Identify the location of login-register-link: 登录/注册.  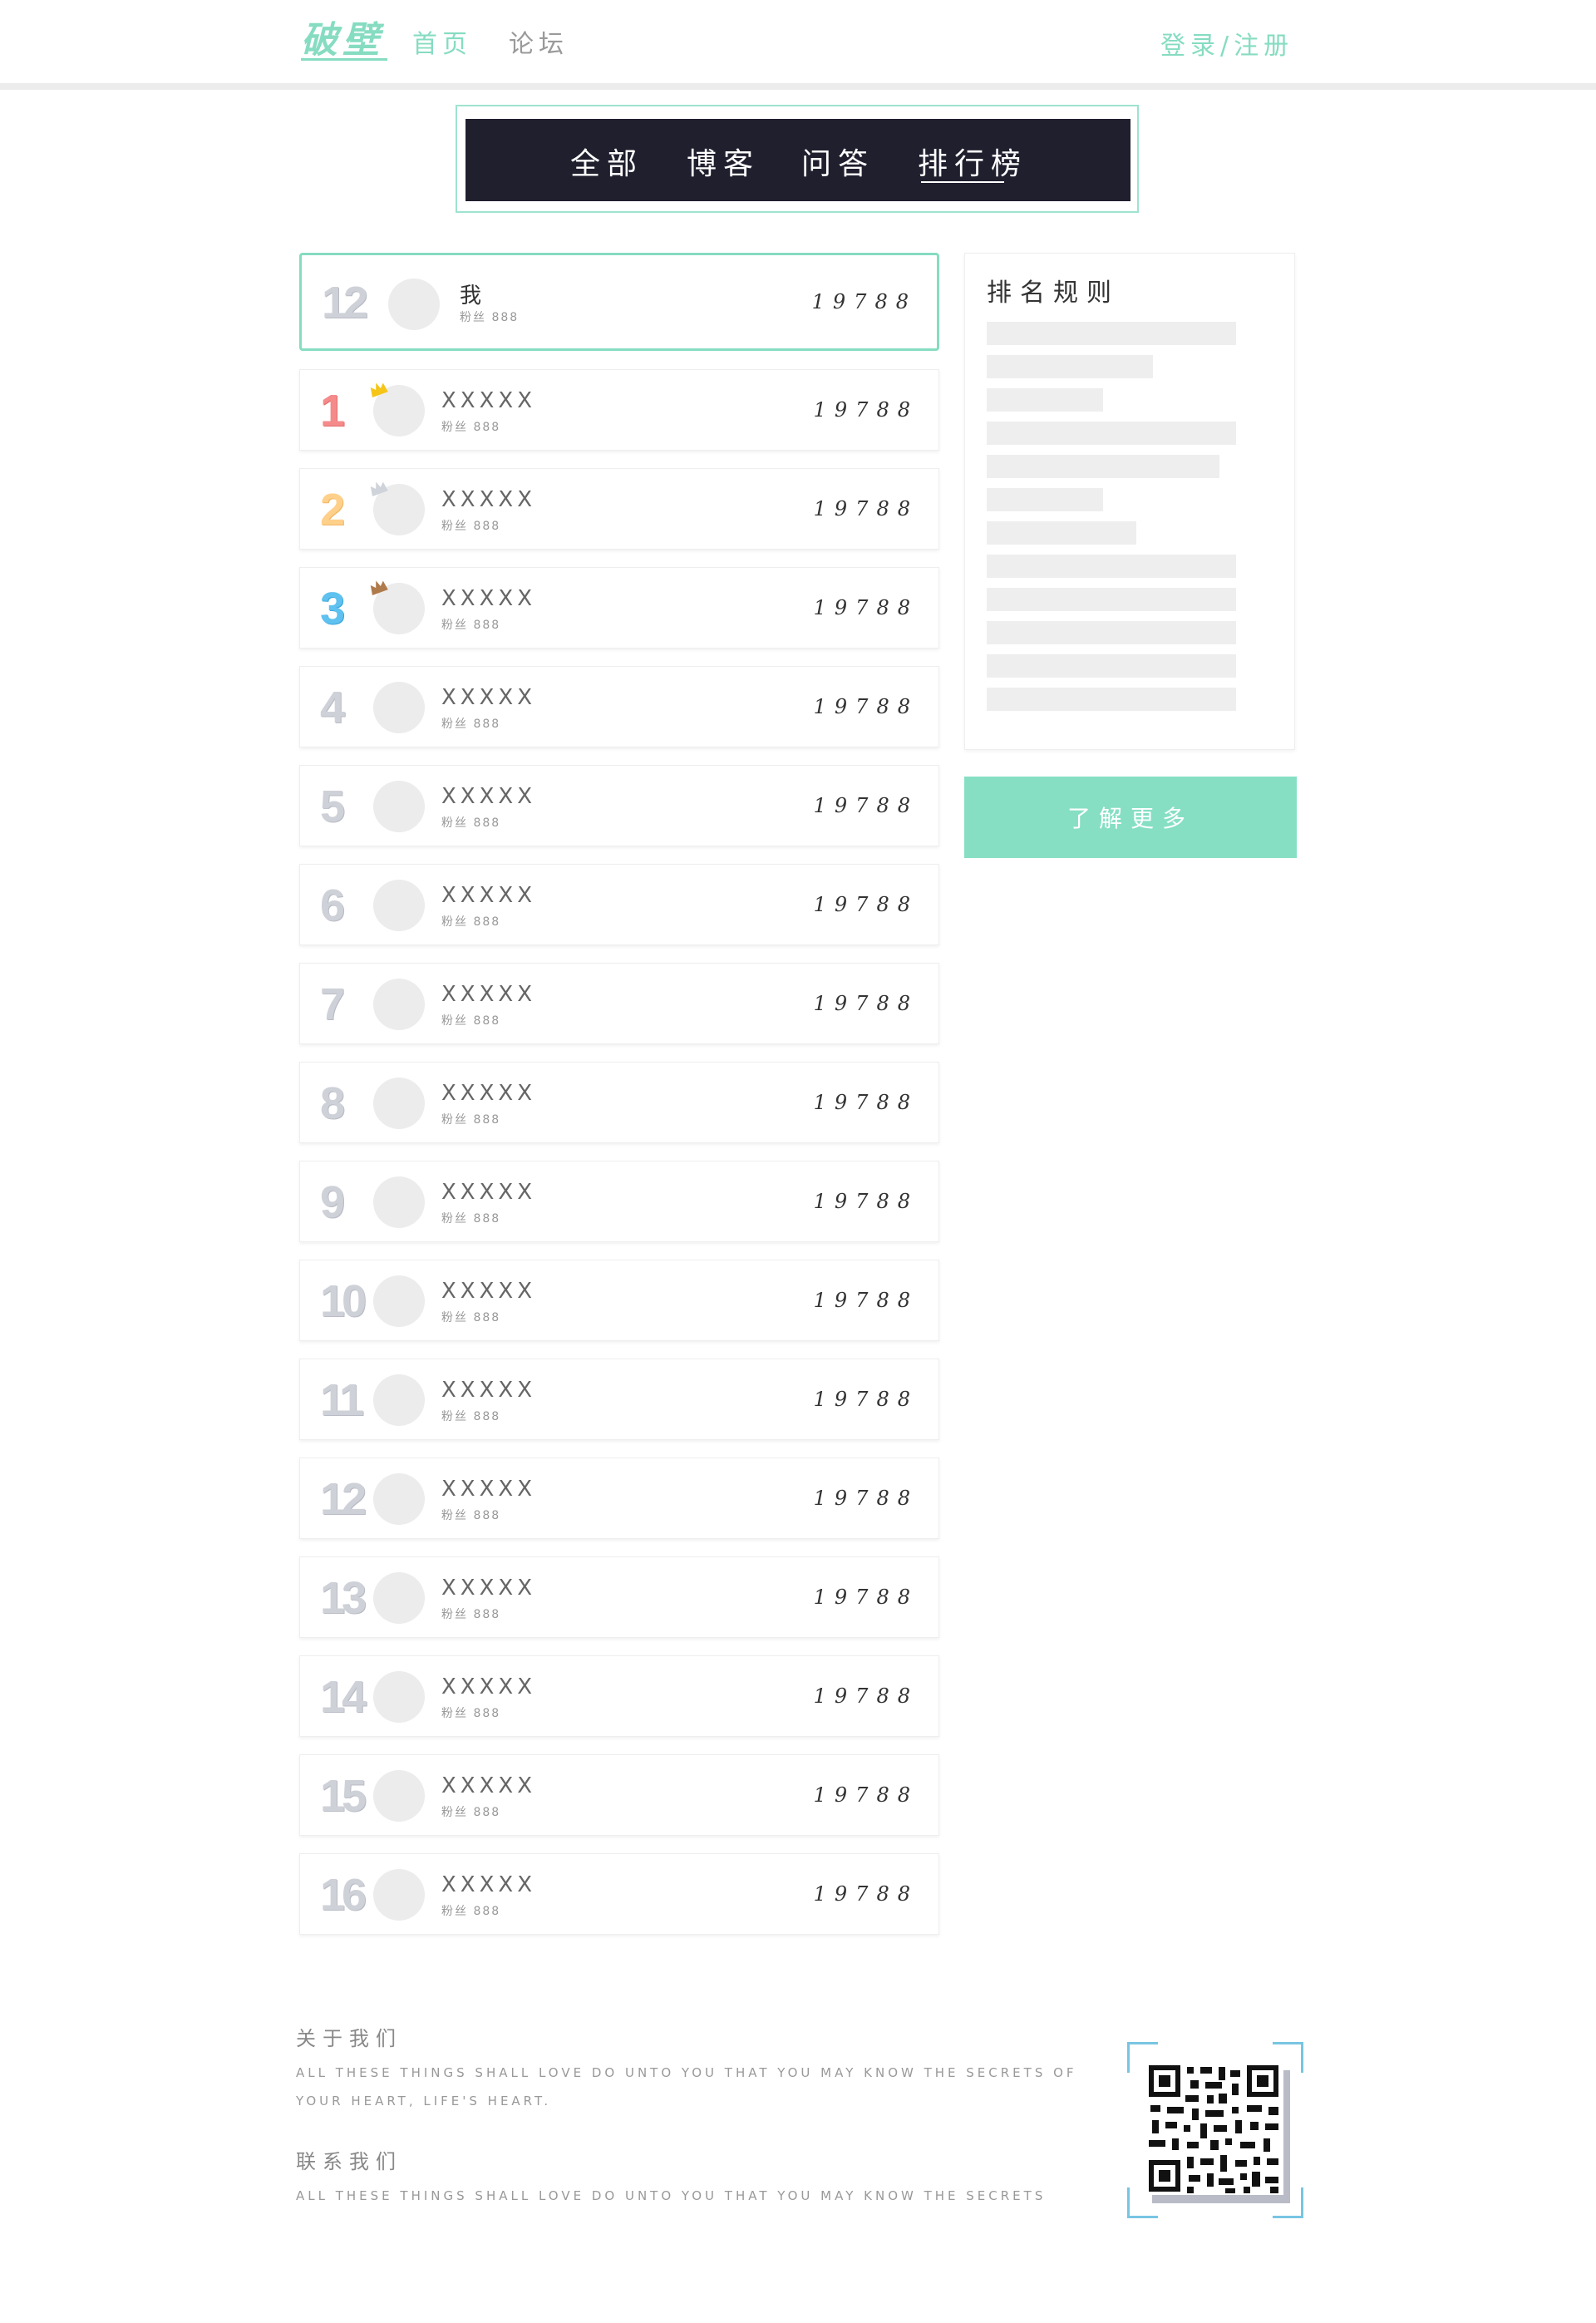
(1226, 43).